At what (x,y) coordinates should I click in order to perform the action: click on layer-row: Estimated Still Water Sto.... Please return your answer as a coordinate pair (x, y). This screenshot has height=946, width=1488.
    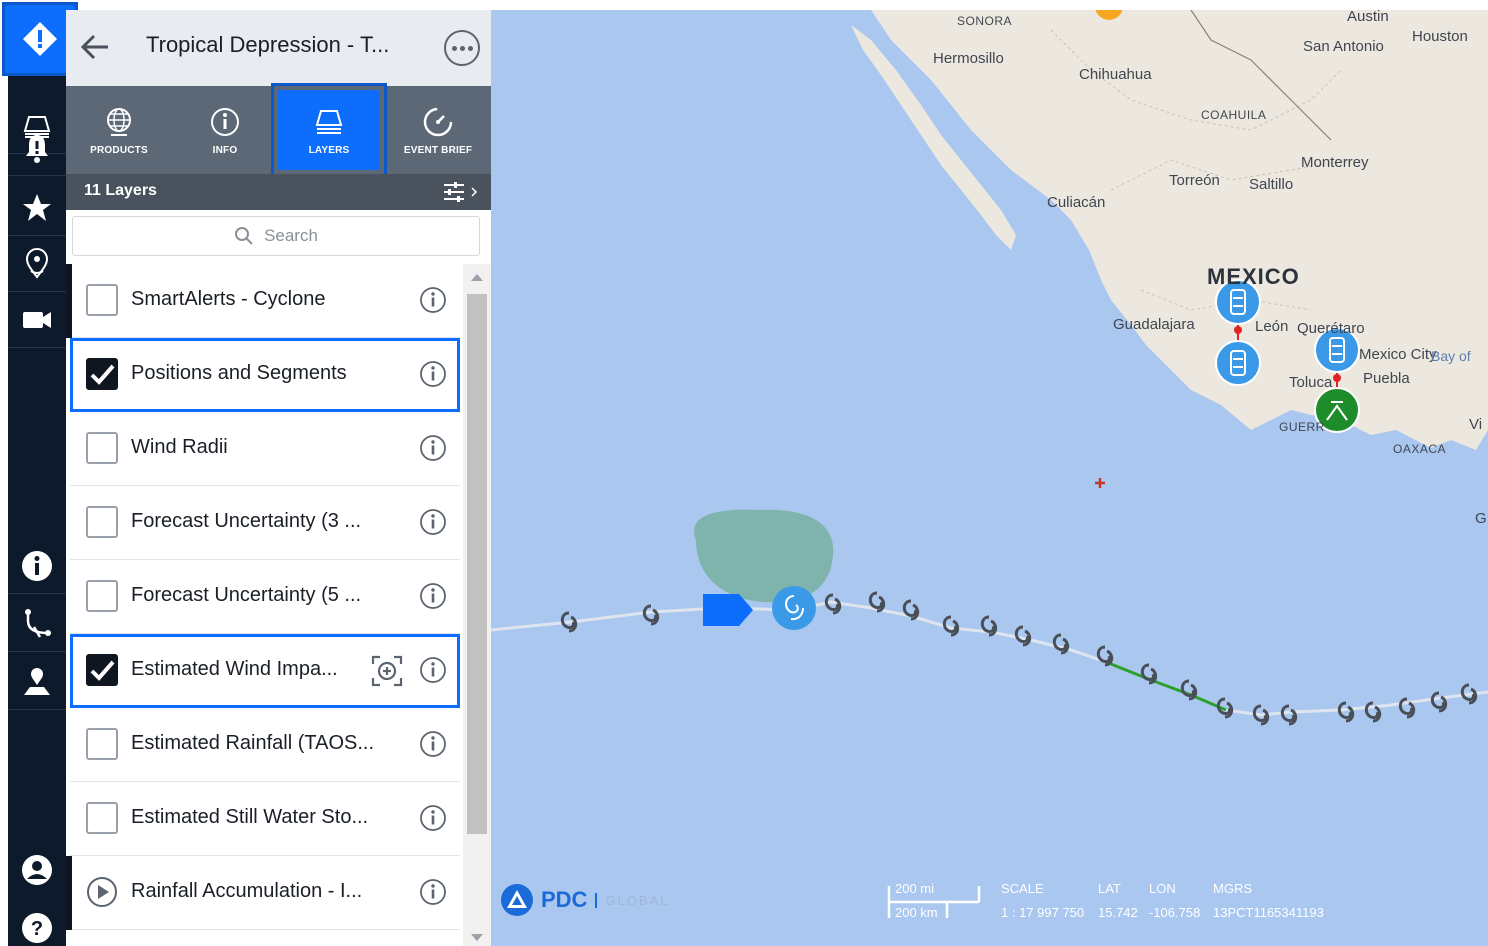
    Looking at the image, I should click on (265, 819).